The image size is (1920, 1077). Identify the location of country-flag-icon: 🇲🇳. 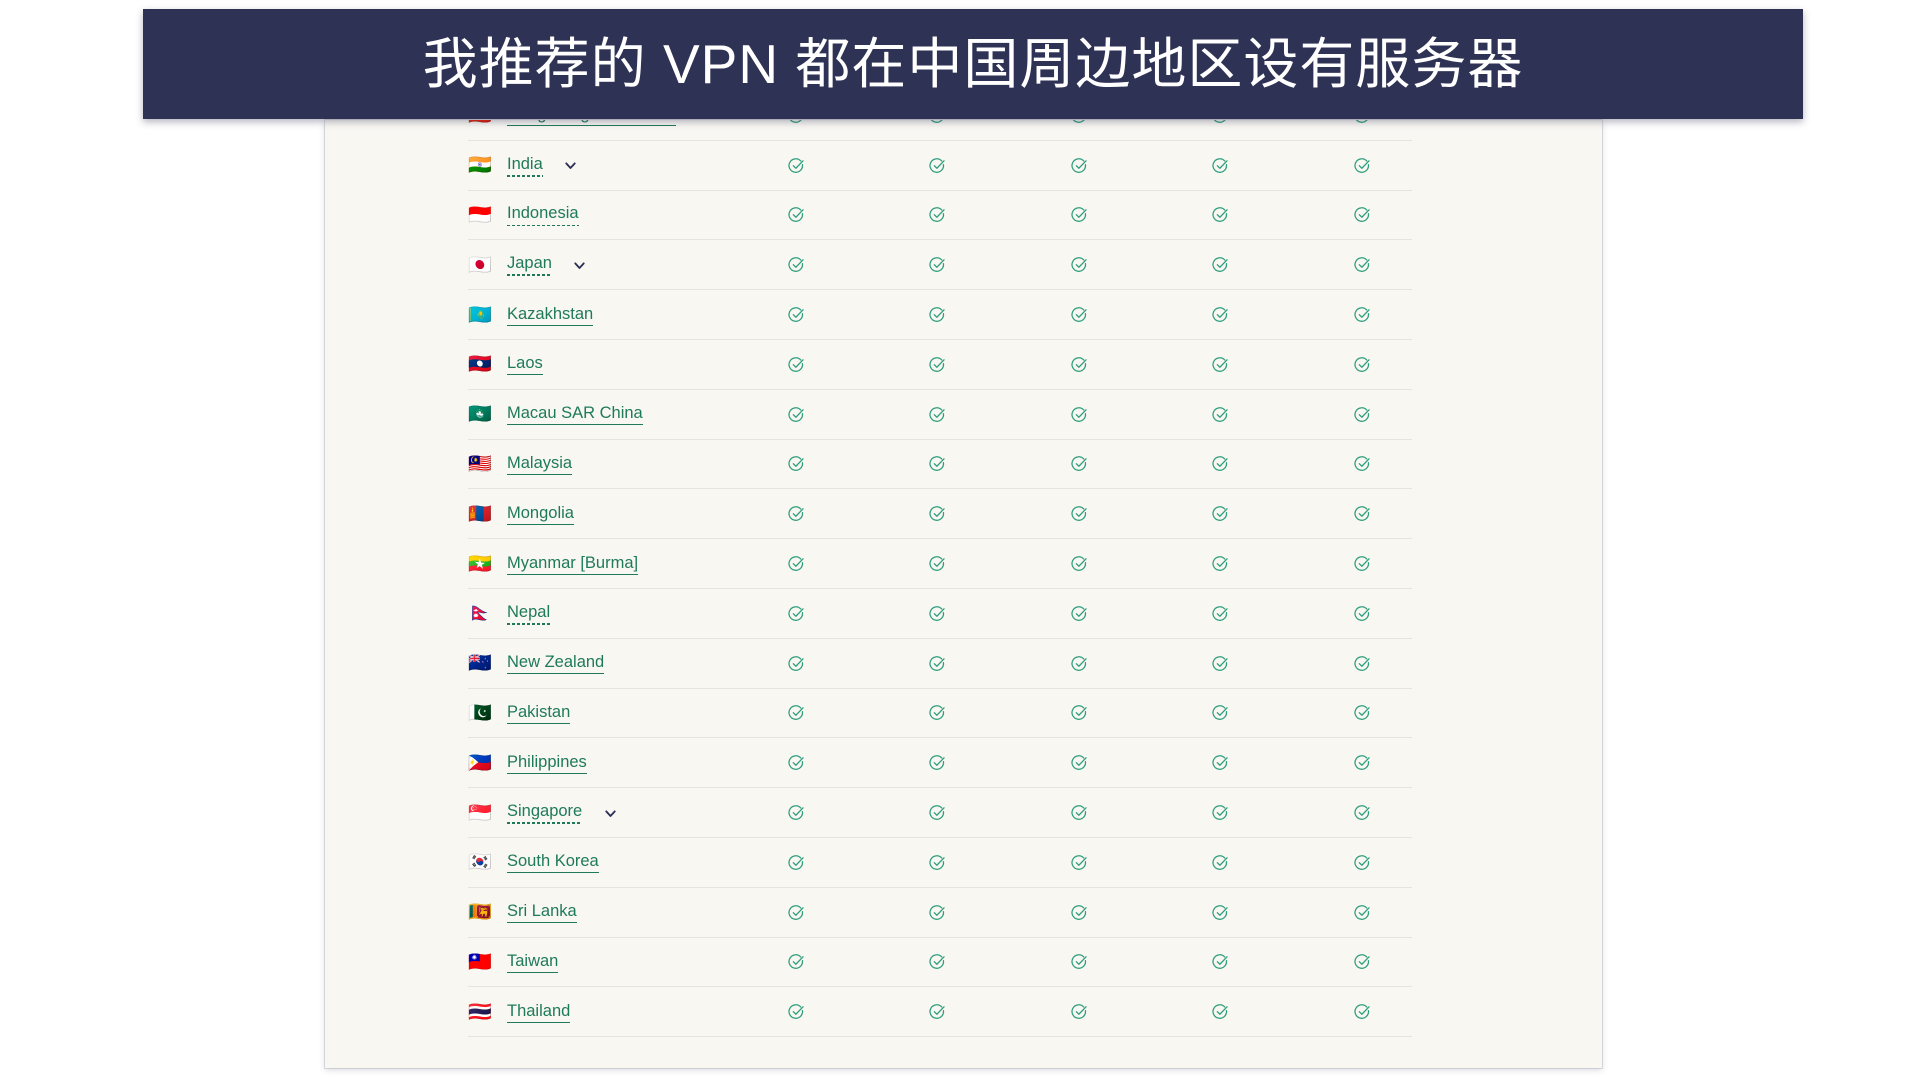
(480, 513).